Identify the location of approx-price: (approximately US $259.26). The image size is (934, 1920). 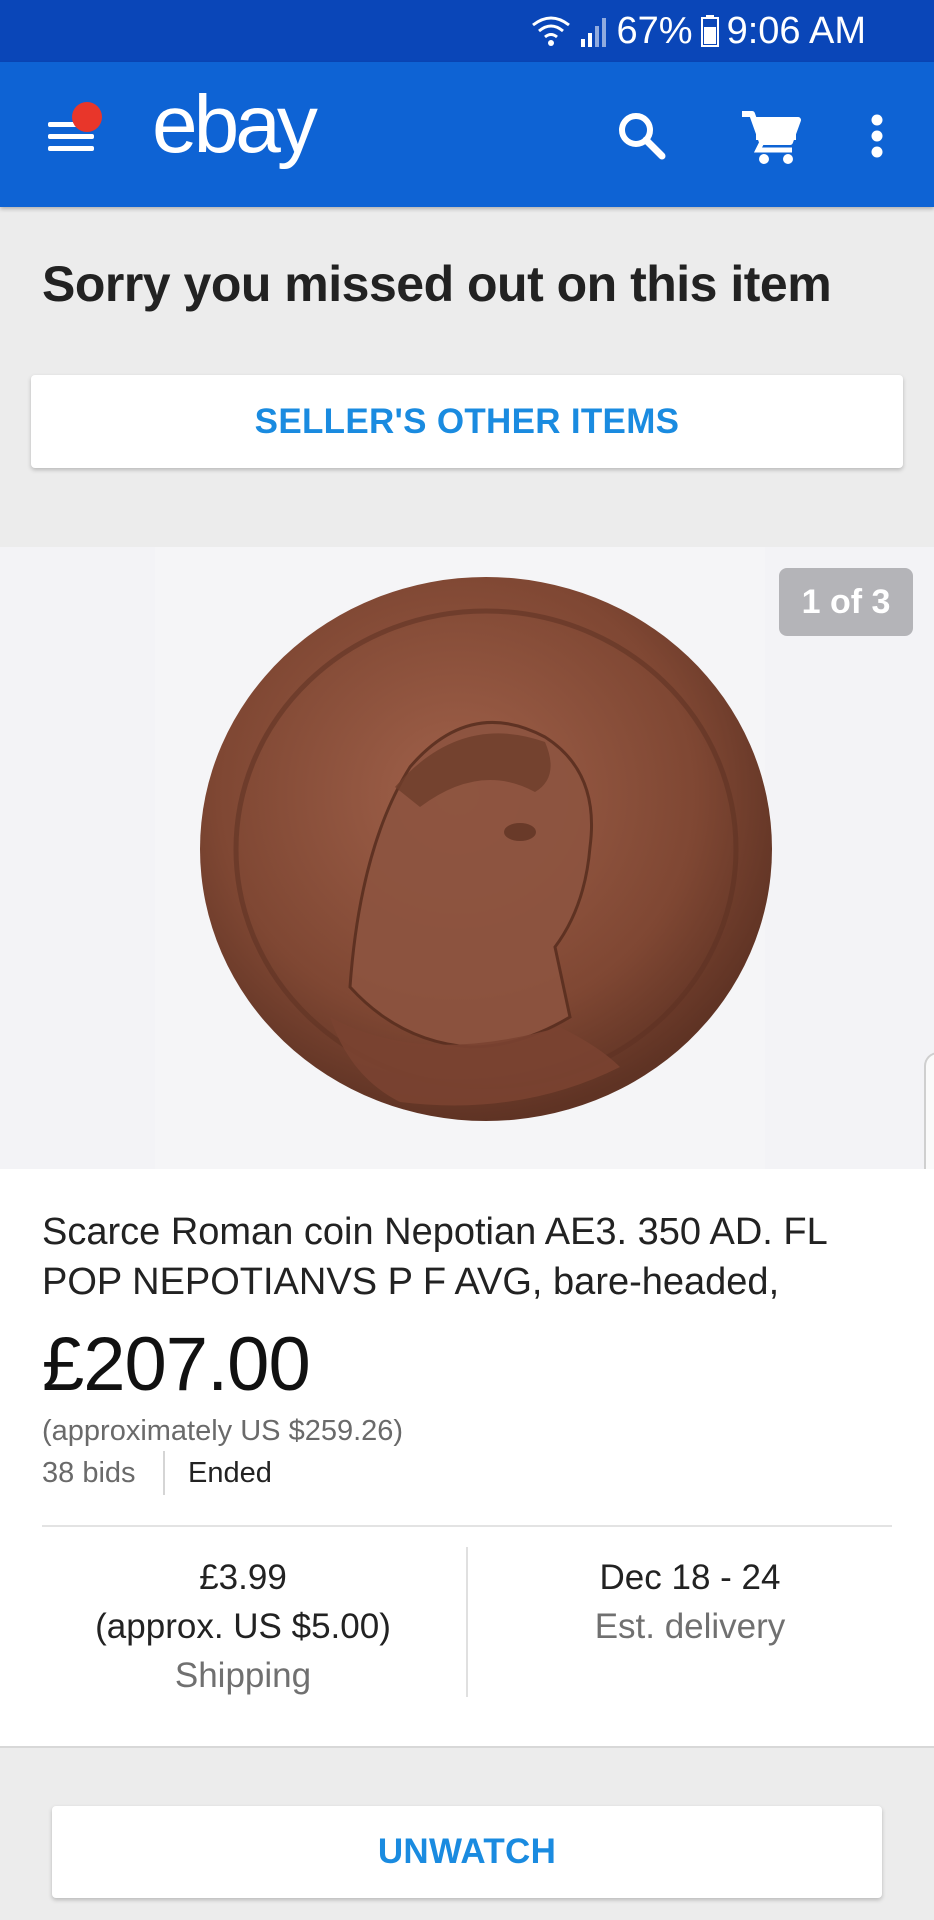
(223, 1431).